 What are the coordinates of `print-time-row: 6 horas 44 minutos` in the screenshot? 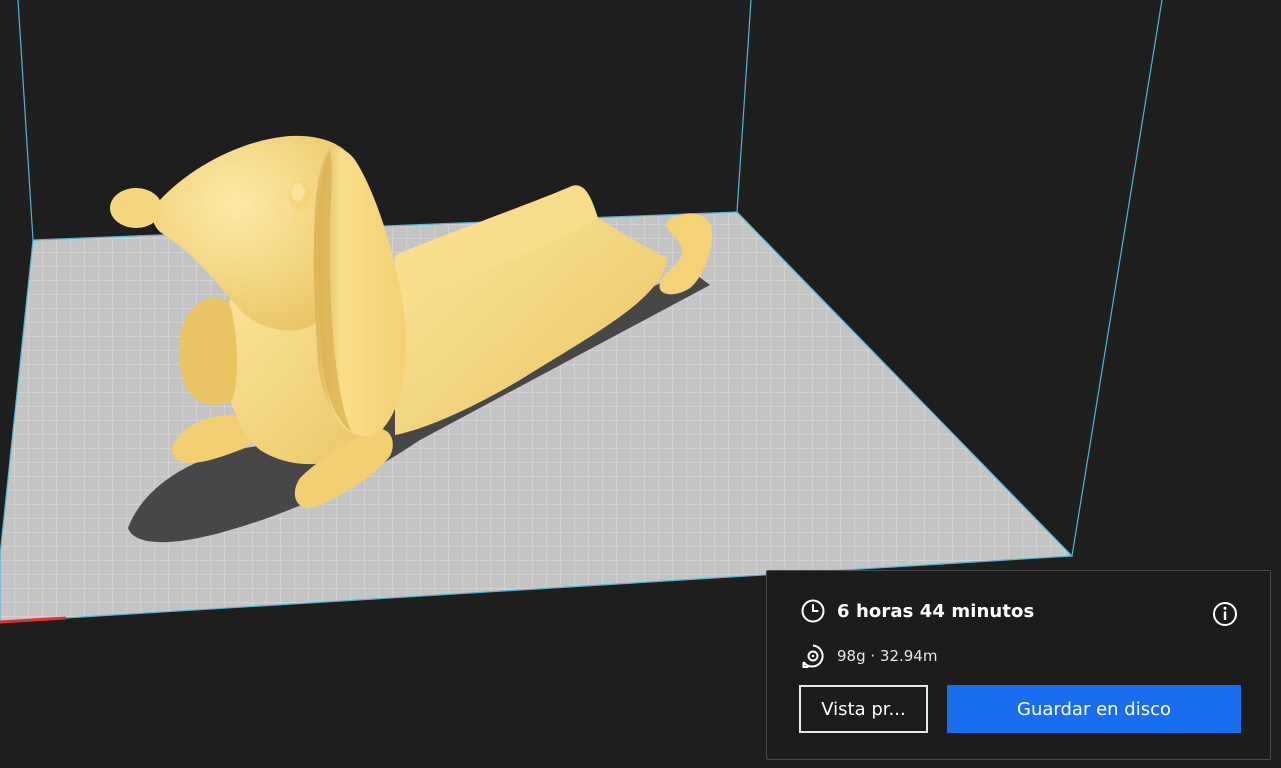 It's located at (917, 611).